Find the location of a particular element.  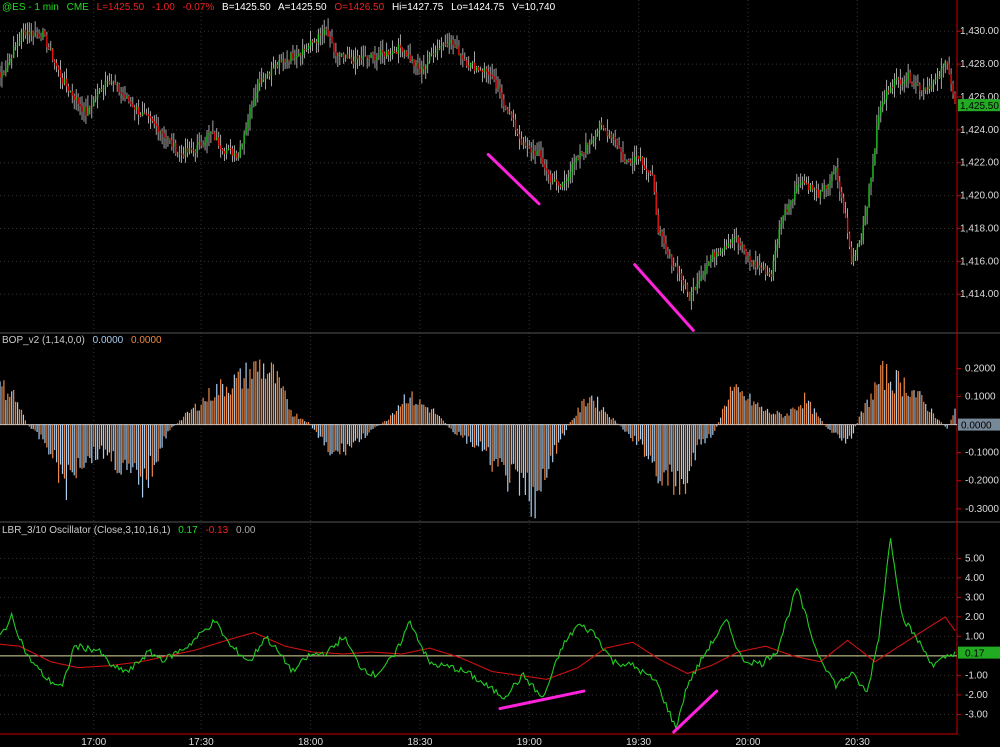

x-tick-label-2: 18:00 is located at coordinates (310, 742).